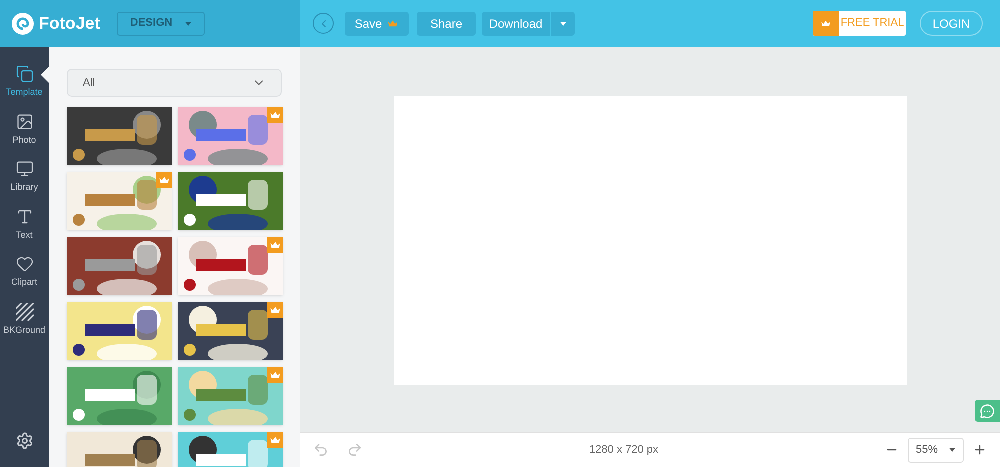 This screenshot has width=1000, height=467. I want to click on photo-icon, so click(25, 121).